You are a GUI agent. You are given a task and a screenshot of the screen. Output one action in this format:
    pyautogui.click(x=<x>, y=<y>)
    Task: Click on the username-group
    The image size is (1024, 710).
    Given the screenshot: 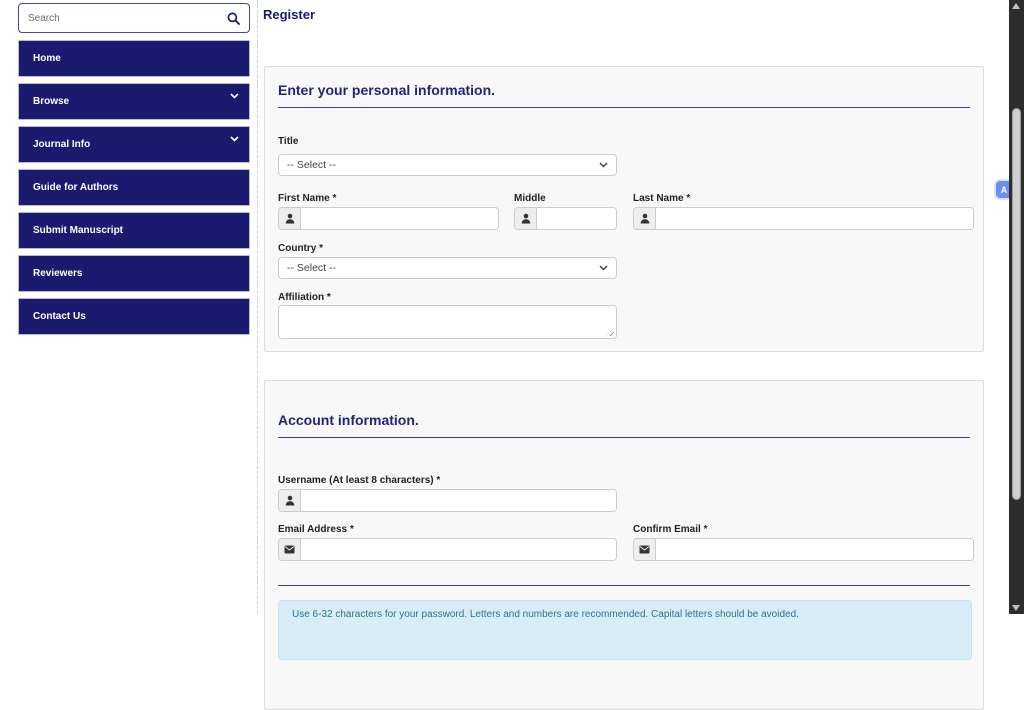 What is the action you would take?
    pyautogui.click(x=447, y=500)
    